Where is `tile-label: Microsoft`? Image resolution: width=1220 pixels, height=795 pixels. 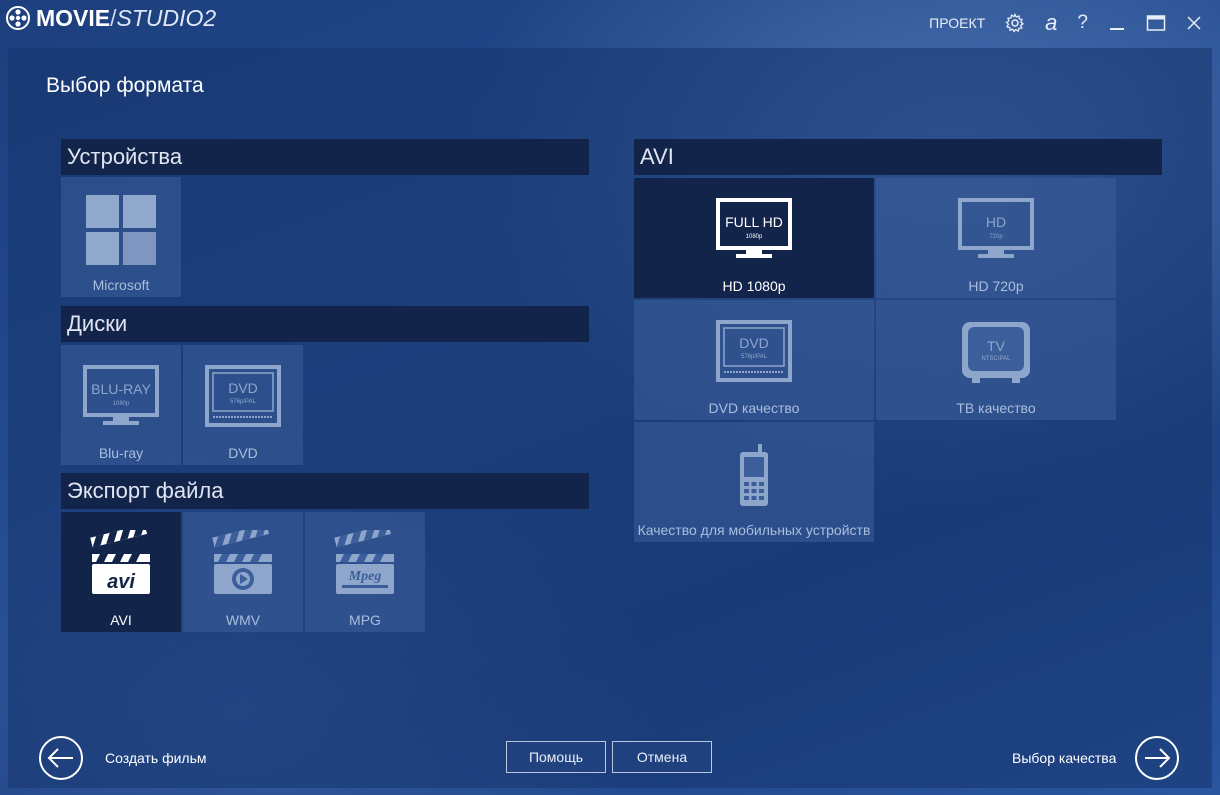
tile-label: Microsoft is located at coordinates (121, 285).